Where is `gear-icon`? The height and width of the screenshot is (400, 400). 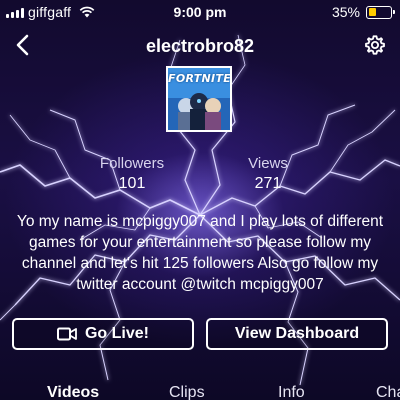 gear-icon is located at coordinates (375, 45).